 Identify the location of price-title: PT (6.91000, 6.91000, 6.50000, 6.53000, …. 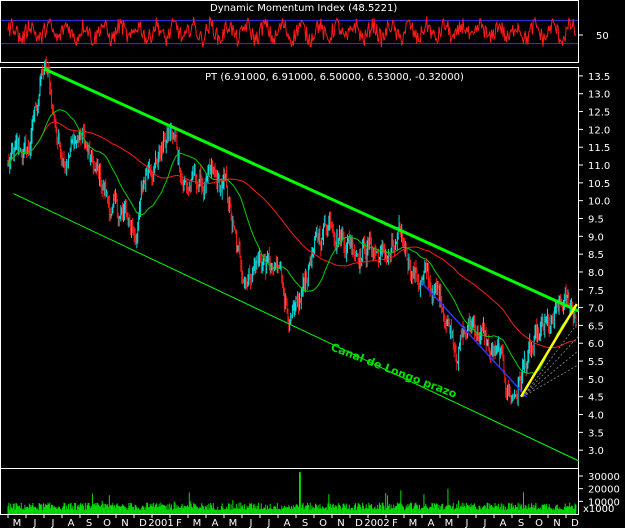
(334, 77).